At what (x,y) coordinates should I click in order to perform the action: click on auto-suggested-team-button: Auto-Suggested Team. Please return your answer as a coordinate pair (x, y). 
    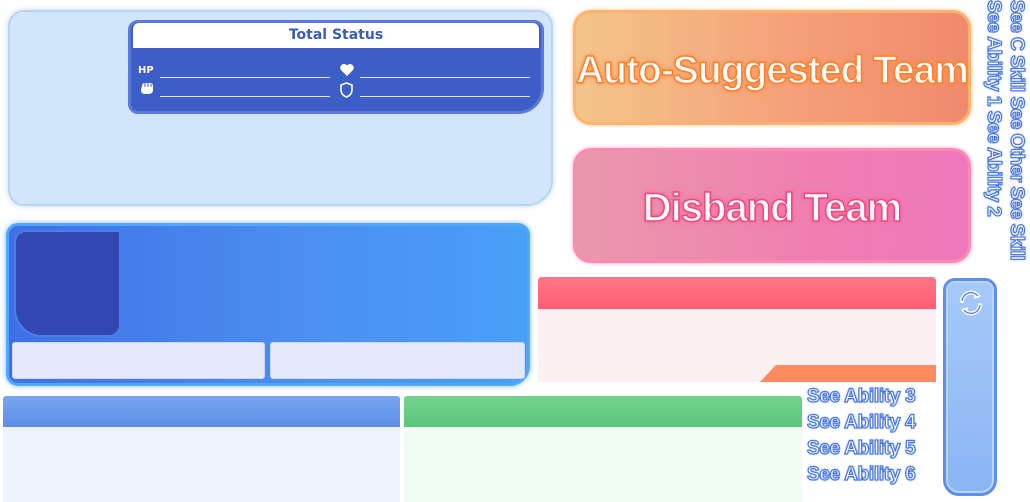
    Looking at the image, I should click on (772, 67).